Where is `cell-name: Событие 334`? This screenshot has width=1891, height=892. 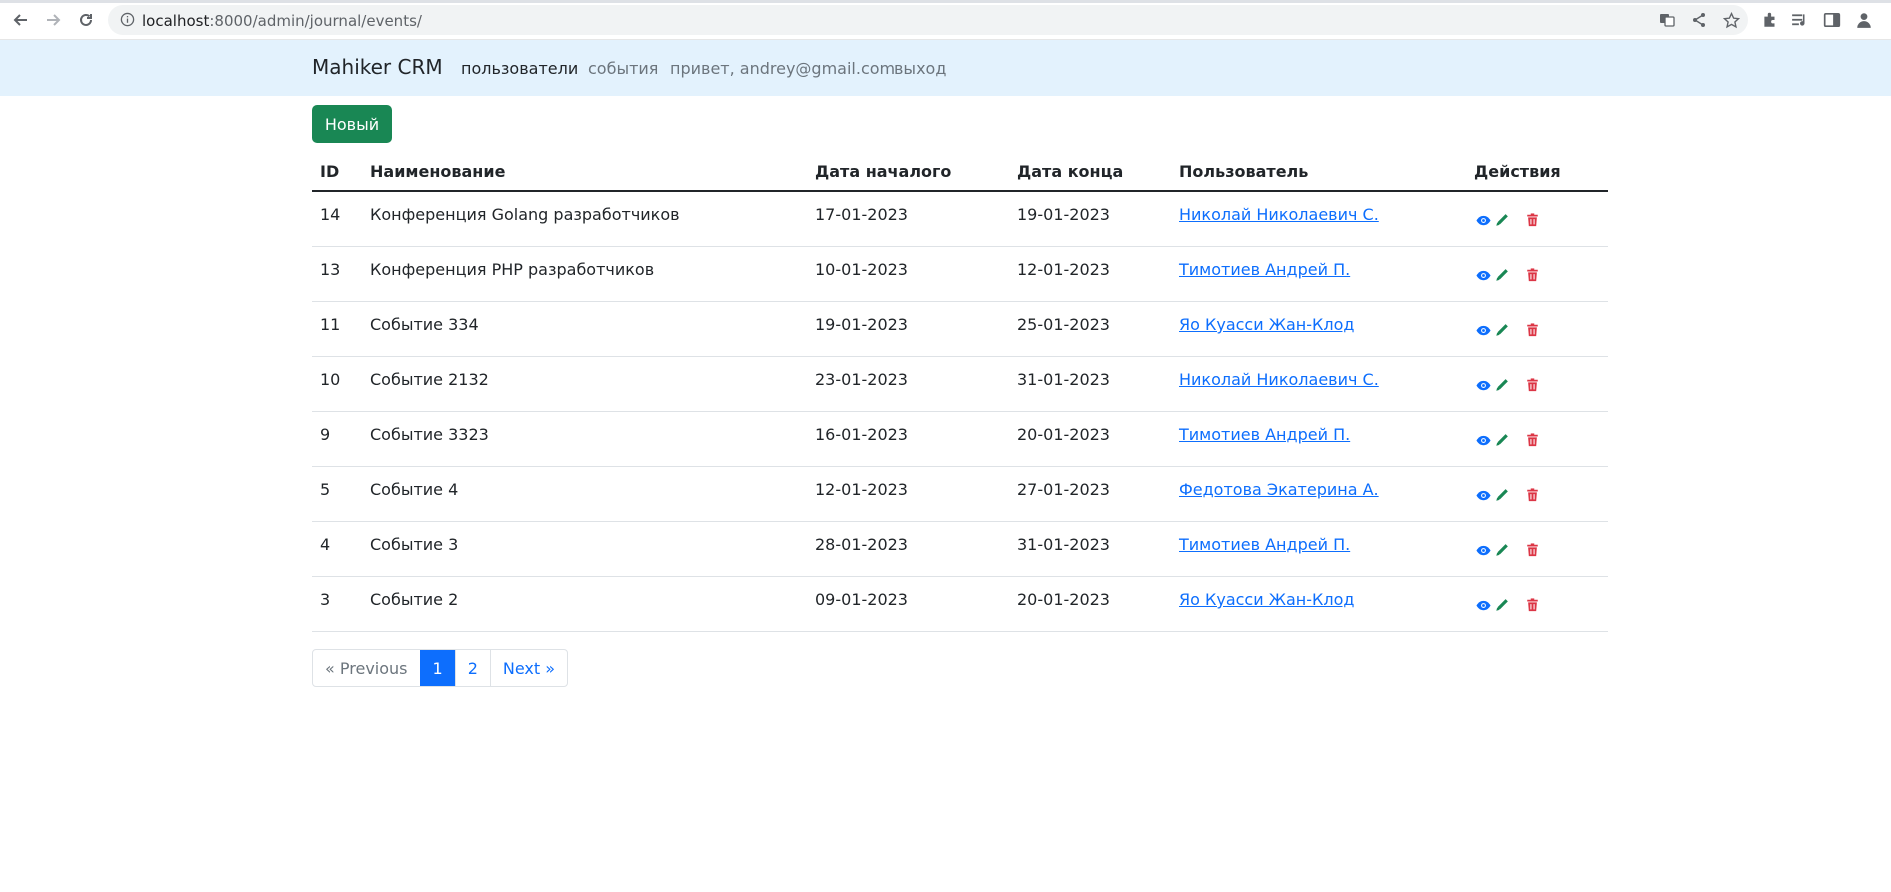 cell-name: Событие 334 is located at coordinates (424, 324).